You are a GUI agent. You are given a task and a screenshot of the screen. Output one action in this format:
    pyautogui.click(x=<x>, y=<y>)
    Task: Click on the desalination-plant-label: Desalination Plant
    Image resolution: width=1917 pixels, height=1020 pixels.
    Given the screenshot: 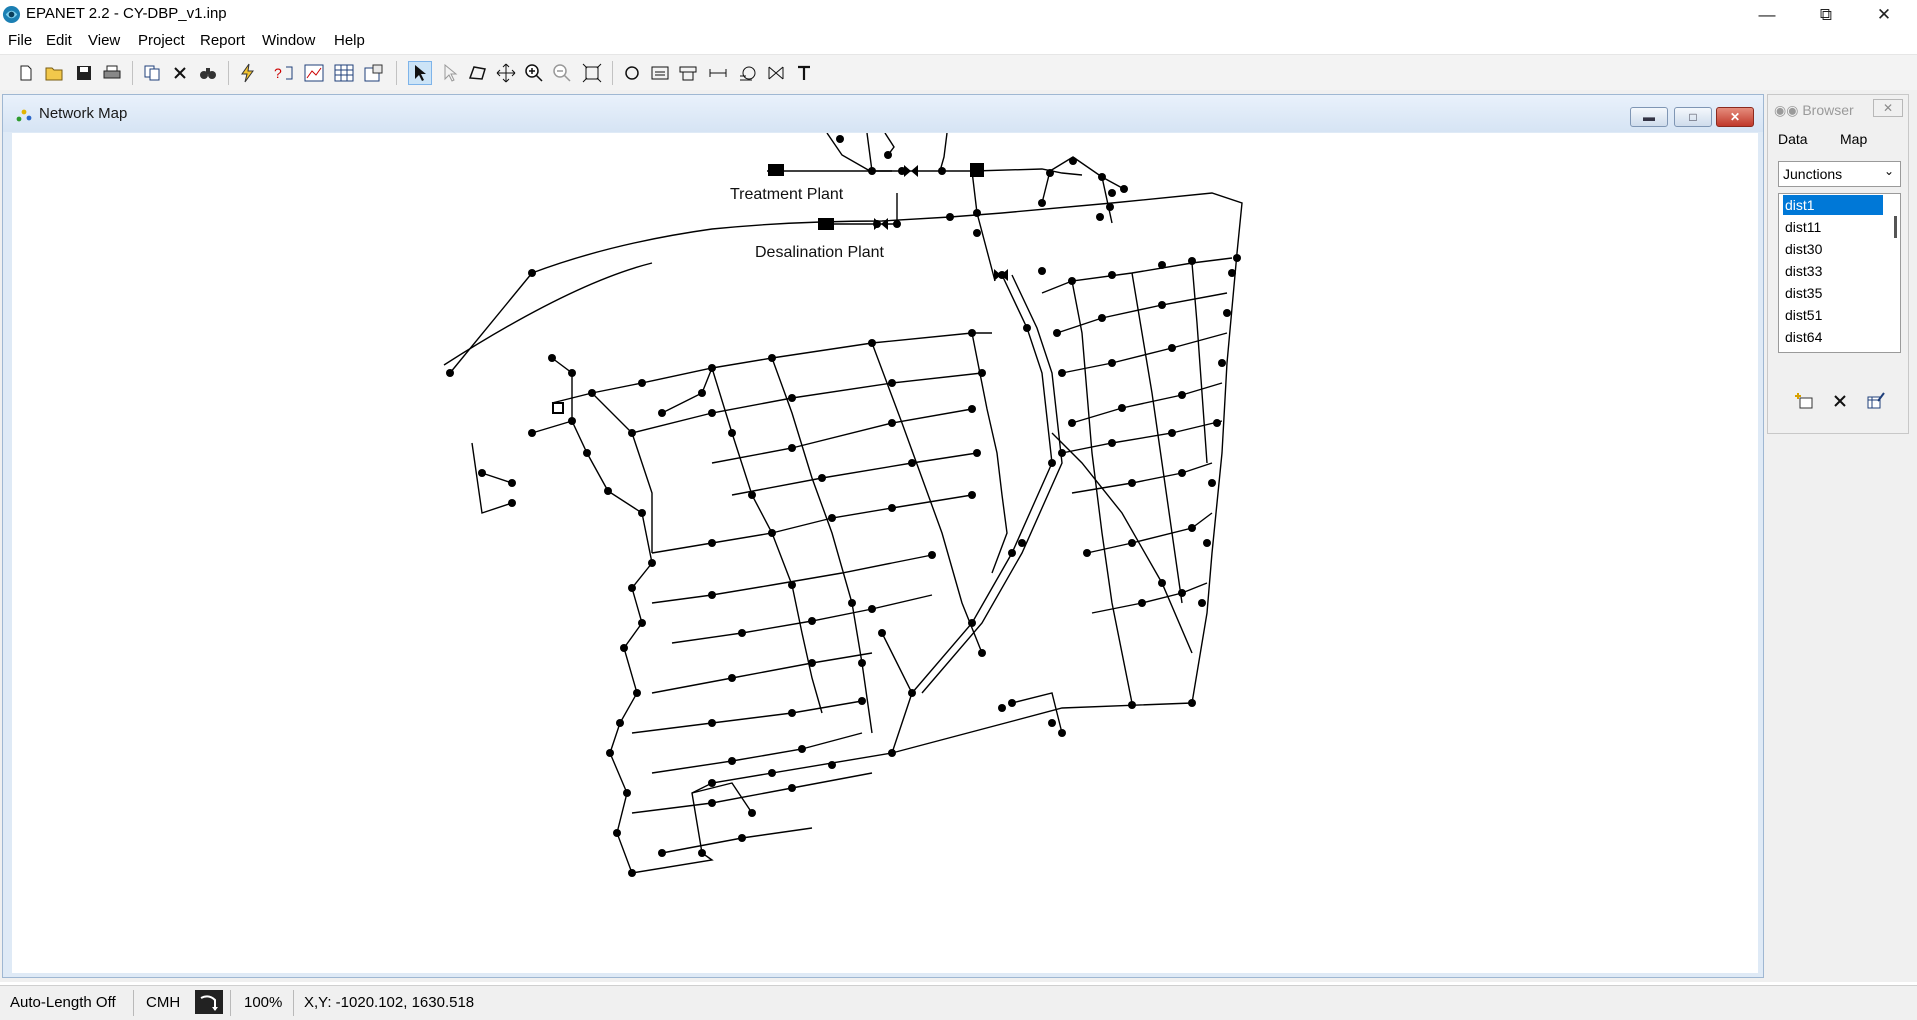 What is the action you would take?
    pyautogui.click(x=820, y=252)
    